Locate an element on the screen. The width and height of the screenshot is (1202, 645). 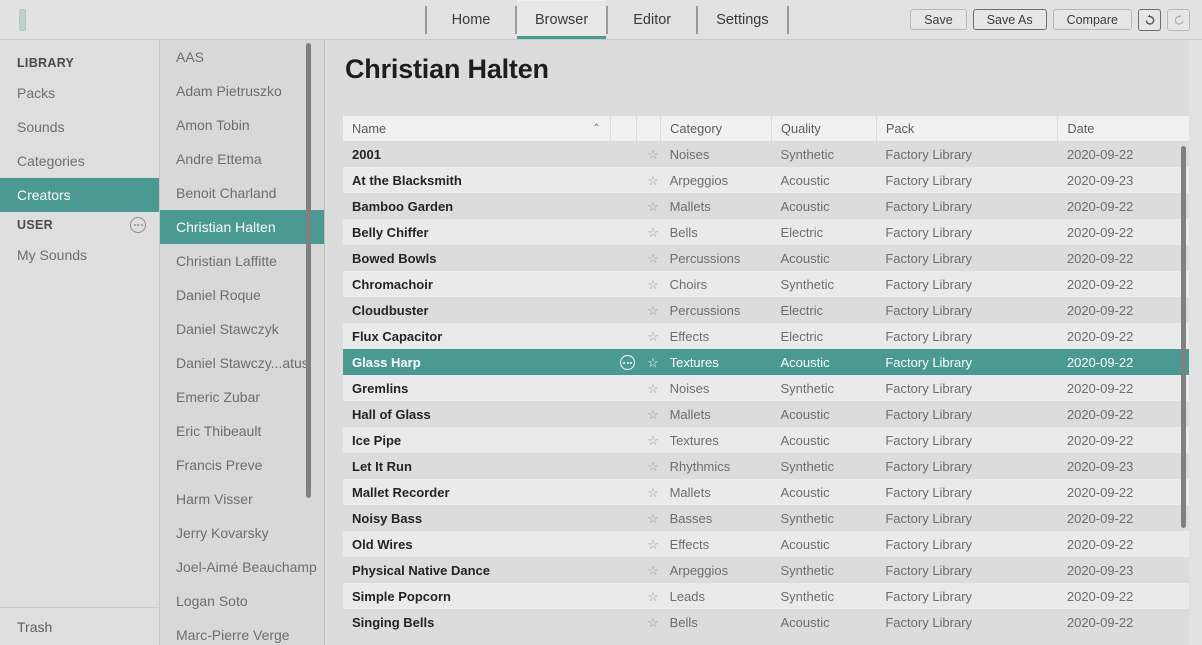
creator-list-item: Daniel Roque is located at coordinates (242, 295).